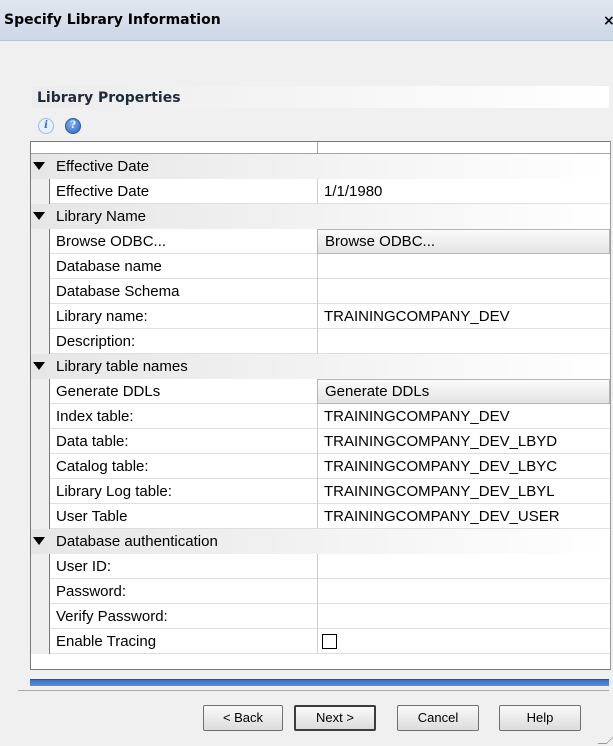 This screenshot has height=746, width=613. Describe the element at coordinates (109, 98) in the screenshot. I see `section-title: Library Properties` at that location.